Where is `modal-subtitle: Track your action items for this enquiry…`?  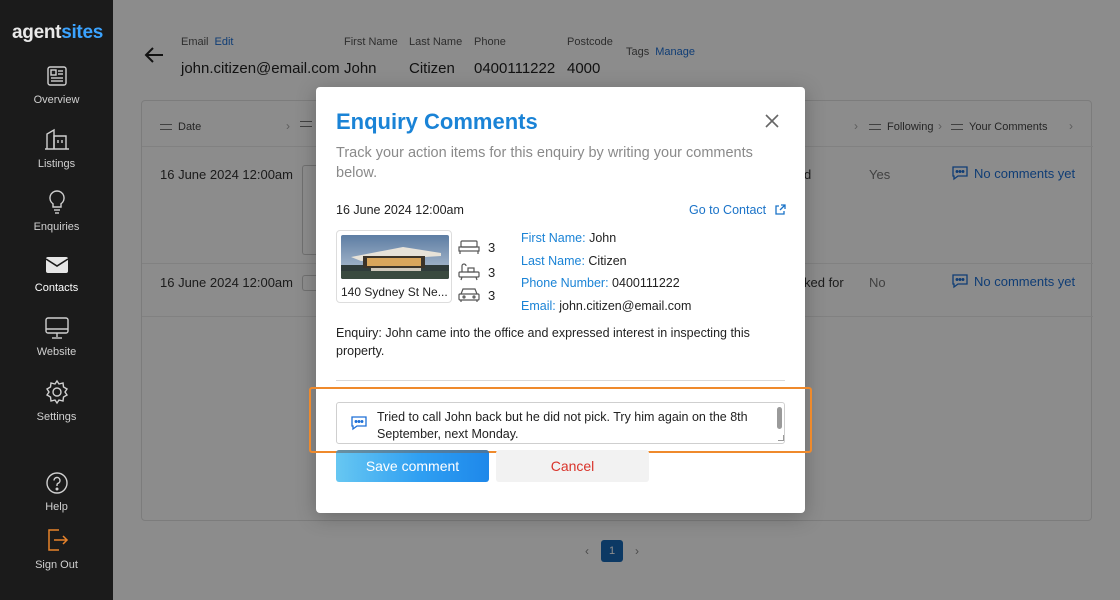
modal-subtitle: Track your action items for this enquiry… is located at coordinates (544, 163).